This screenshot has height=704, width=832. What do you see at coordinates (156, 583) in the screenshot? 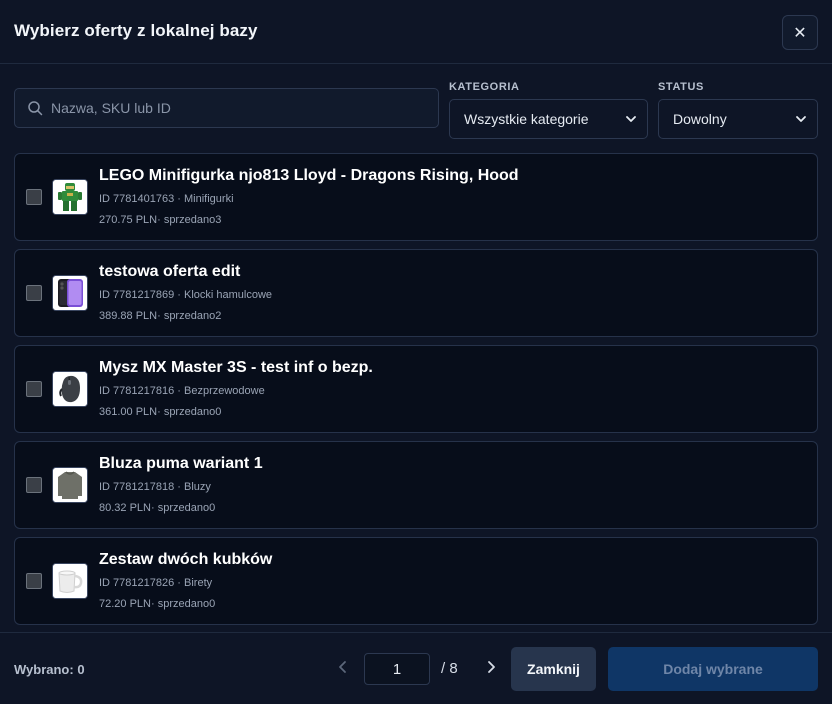
I see `offer-meta: ID 7781217826 · Birety` at bounding box center [156, 583].